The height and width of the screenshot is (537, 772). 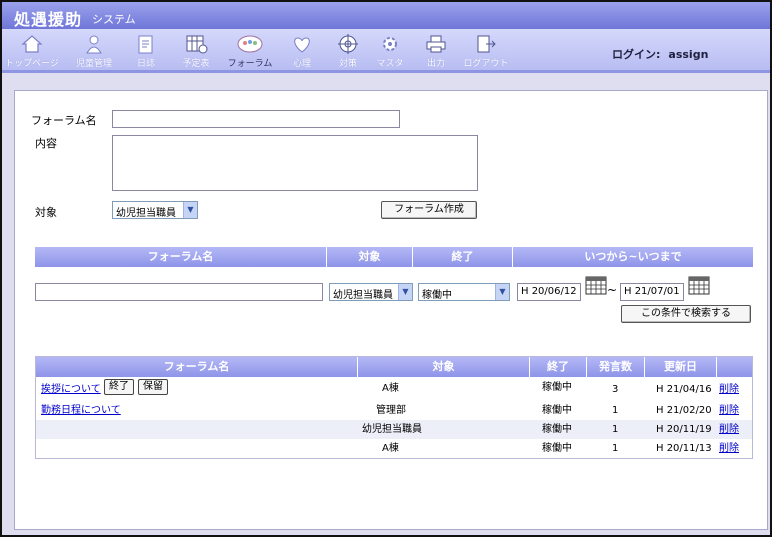 What do you see at coordinates (94, 44) in the screenshot?
I see `child-icon` at bounding box center [94, 44].